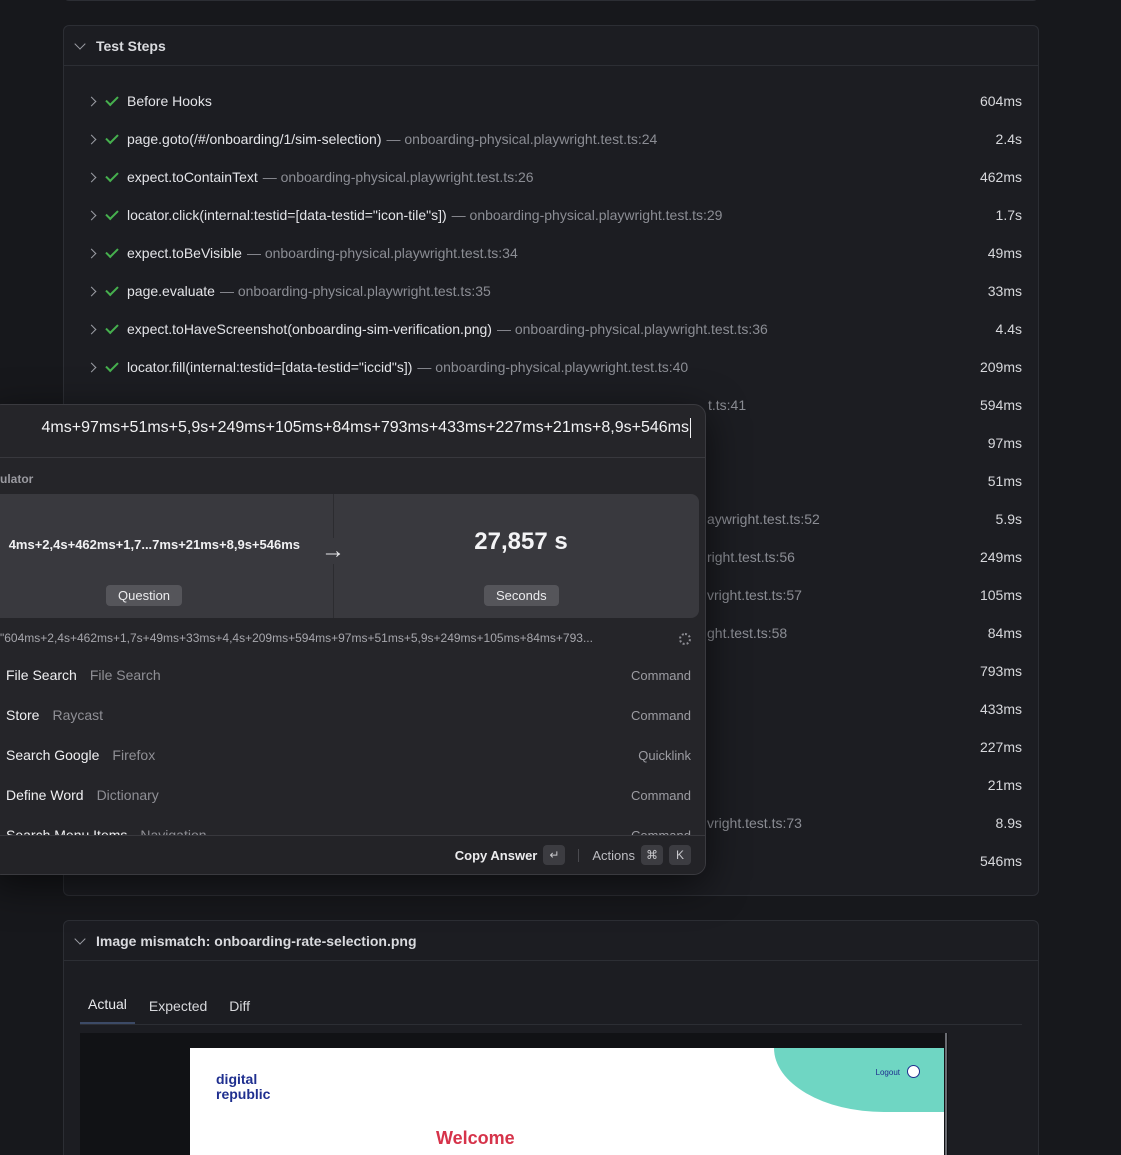 The height and width of the screenshot is (1155, 1121). Describe the element at coordinates (239, 1011) in the screenshot. I see `tab-diff: Diff` at that location.